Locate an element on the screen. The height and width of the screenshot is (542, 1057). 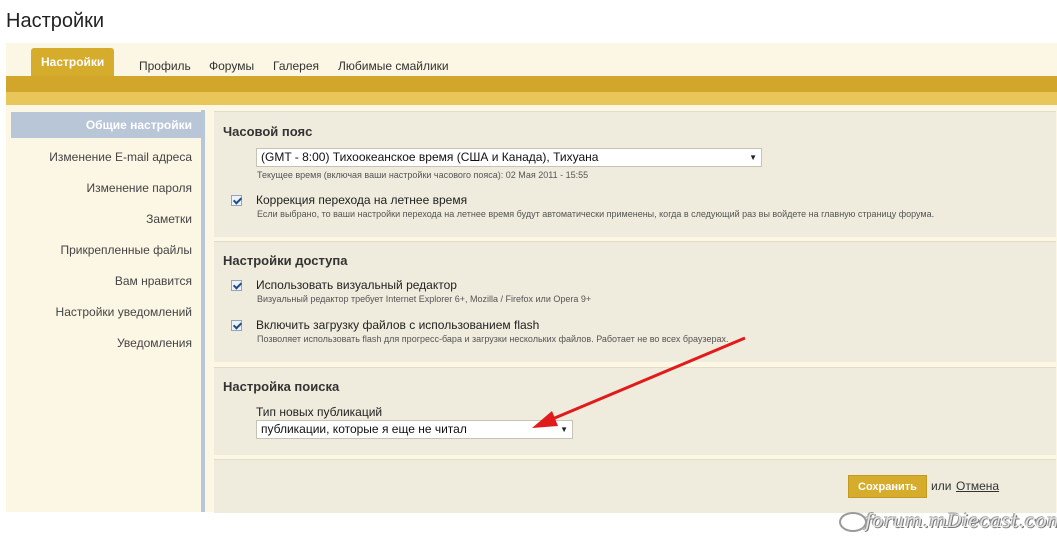
sidebar-item-notes: Заметки is located at coordinates (169, 219).